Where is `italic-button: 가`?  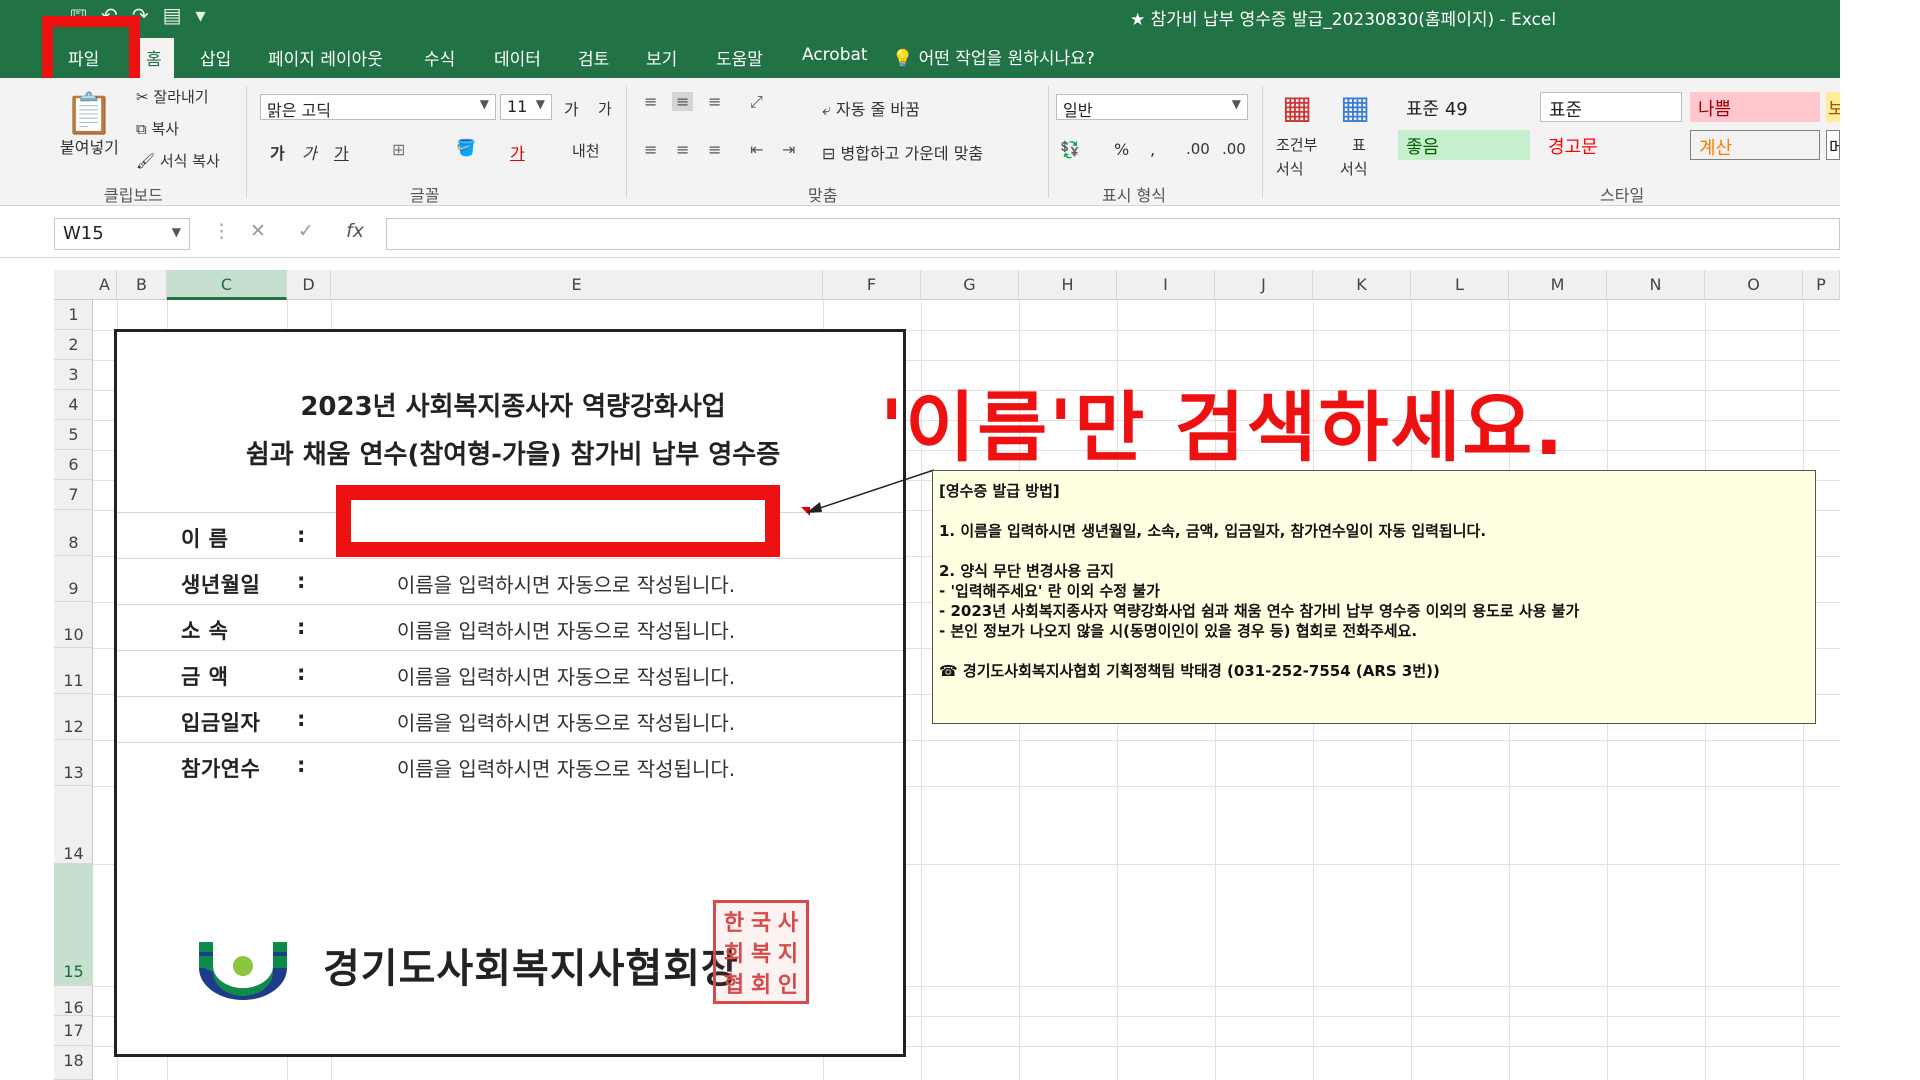
italic-button: 가 is located at coordinates (309, 152).